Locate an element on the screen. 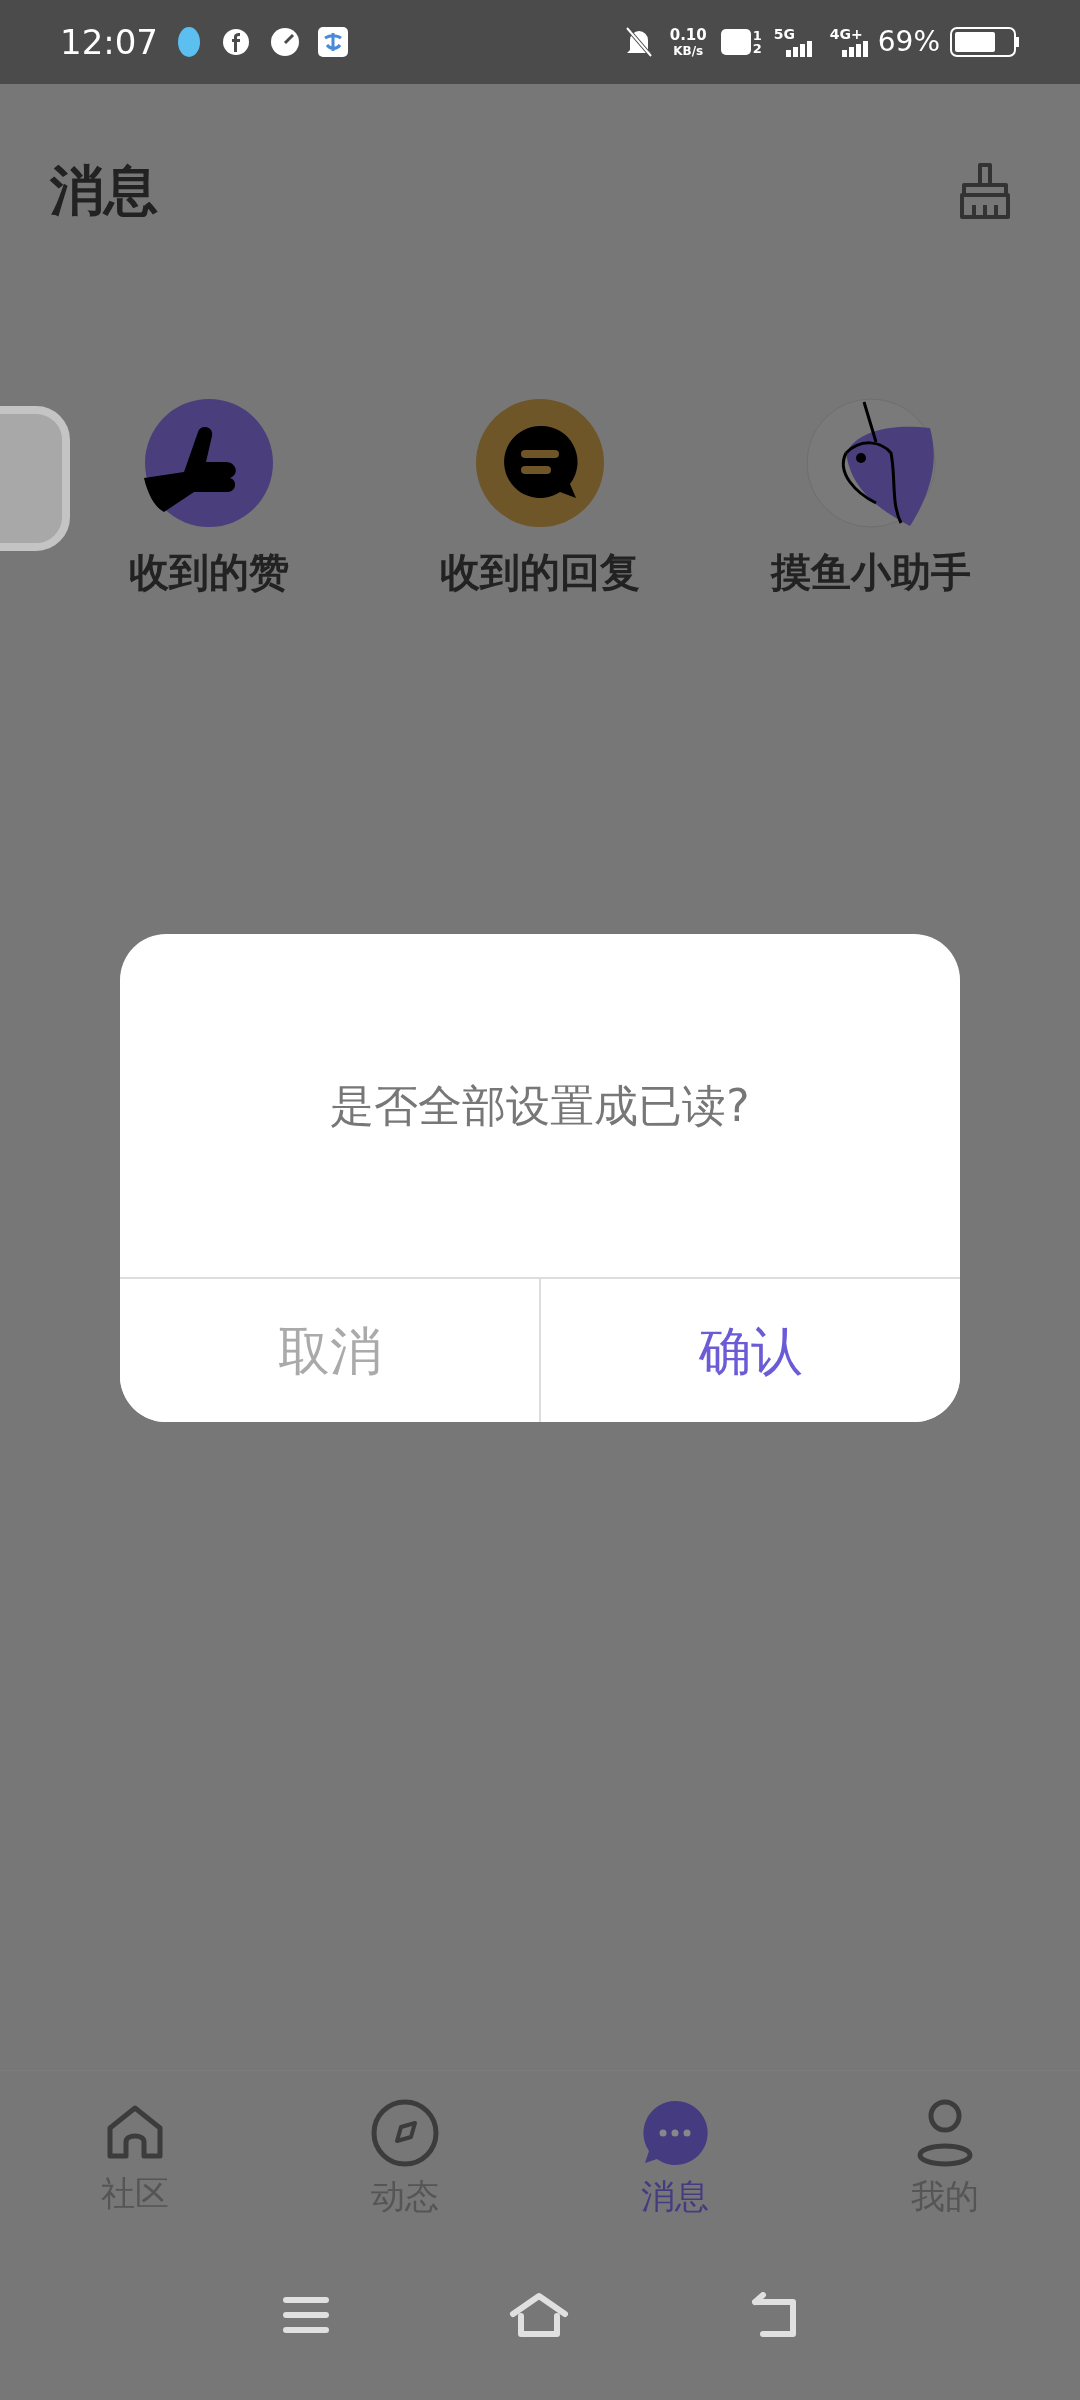 The image size is (1080, 2400). back-icon is located at coordinates (773, 2315).